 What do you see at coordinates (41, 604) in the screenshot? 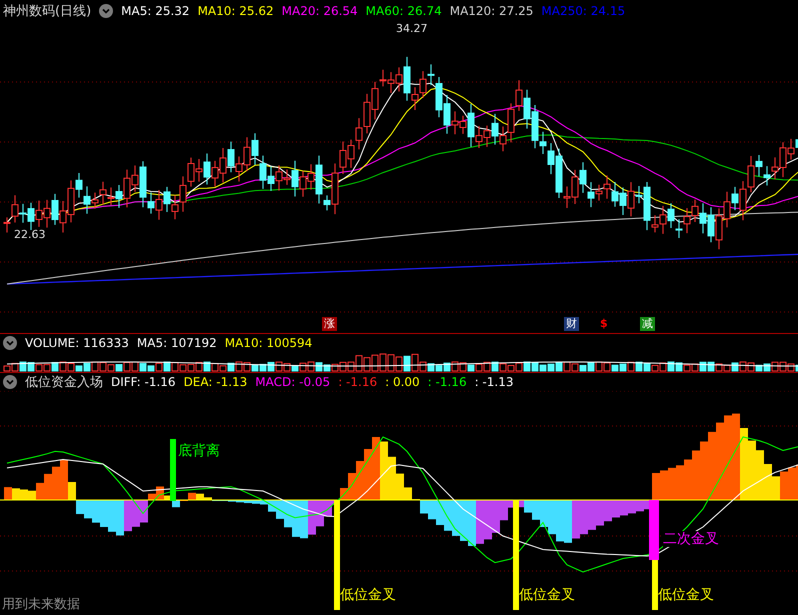
I see `footer-note: 用到未来数据` at bounding box center [41, 604].